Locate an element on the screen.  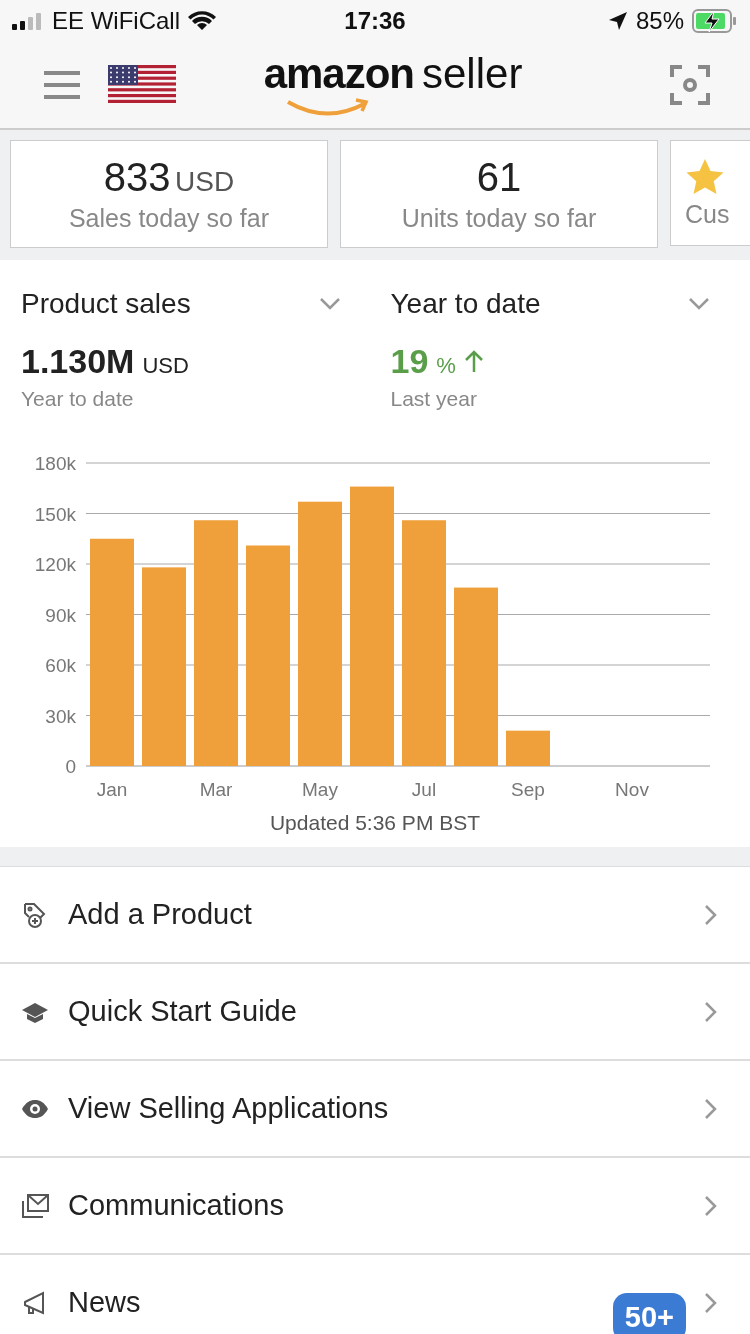
x-axis-label: Mar is located at coordinates (216, 789).